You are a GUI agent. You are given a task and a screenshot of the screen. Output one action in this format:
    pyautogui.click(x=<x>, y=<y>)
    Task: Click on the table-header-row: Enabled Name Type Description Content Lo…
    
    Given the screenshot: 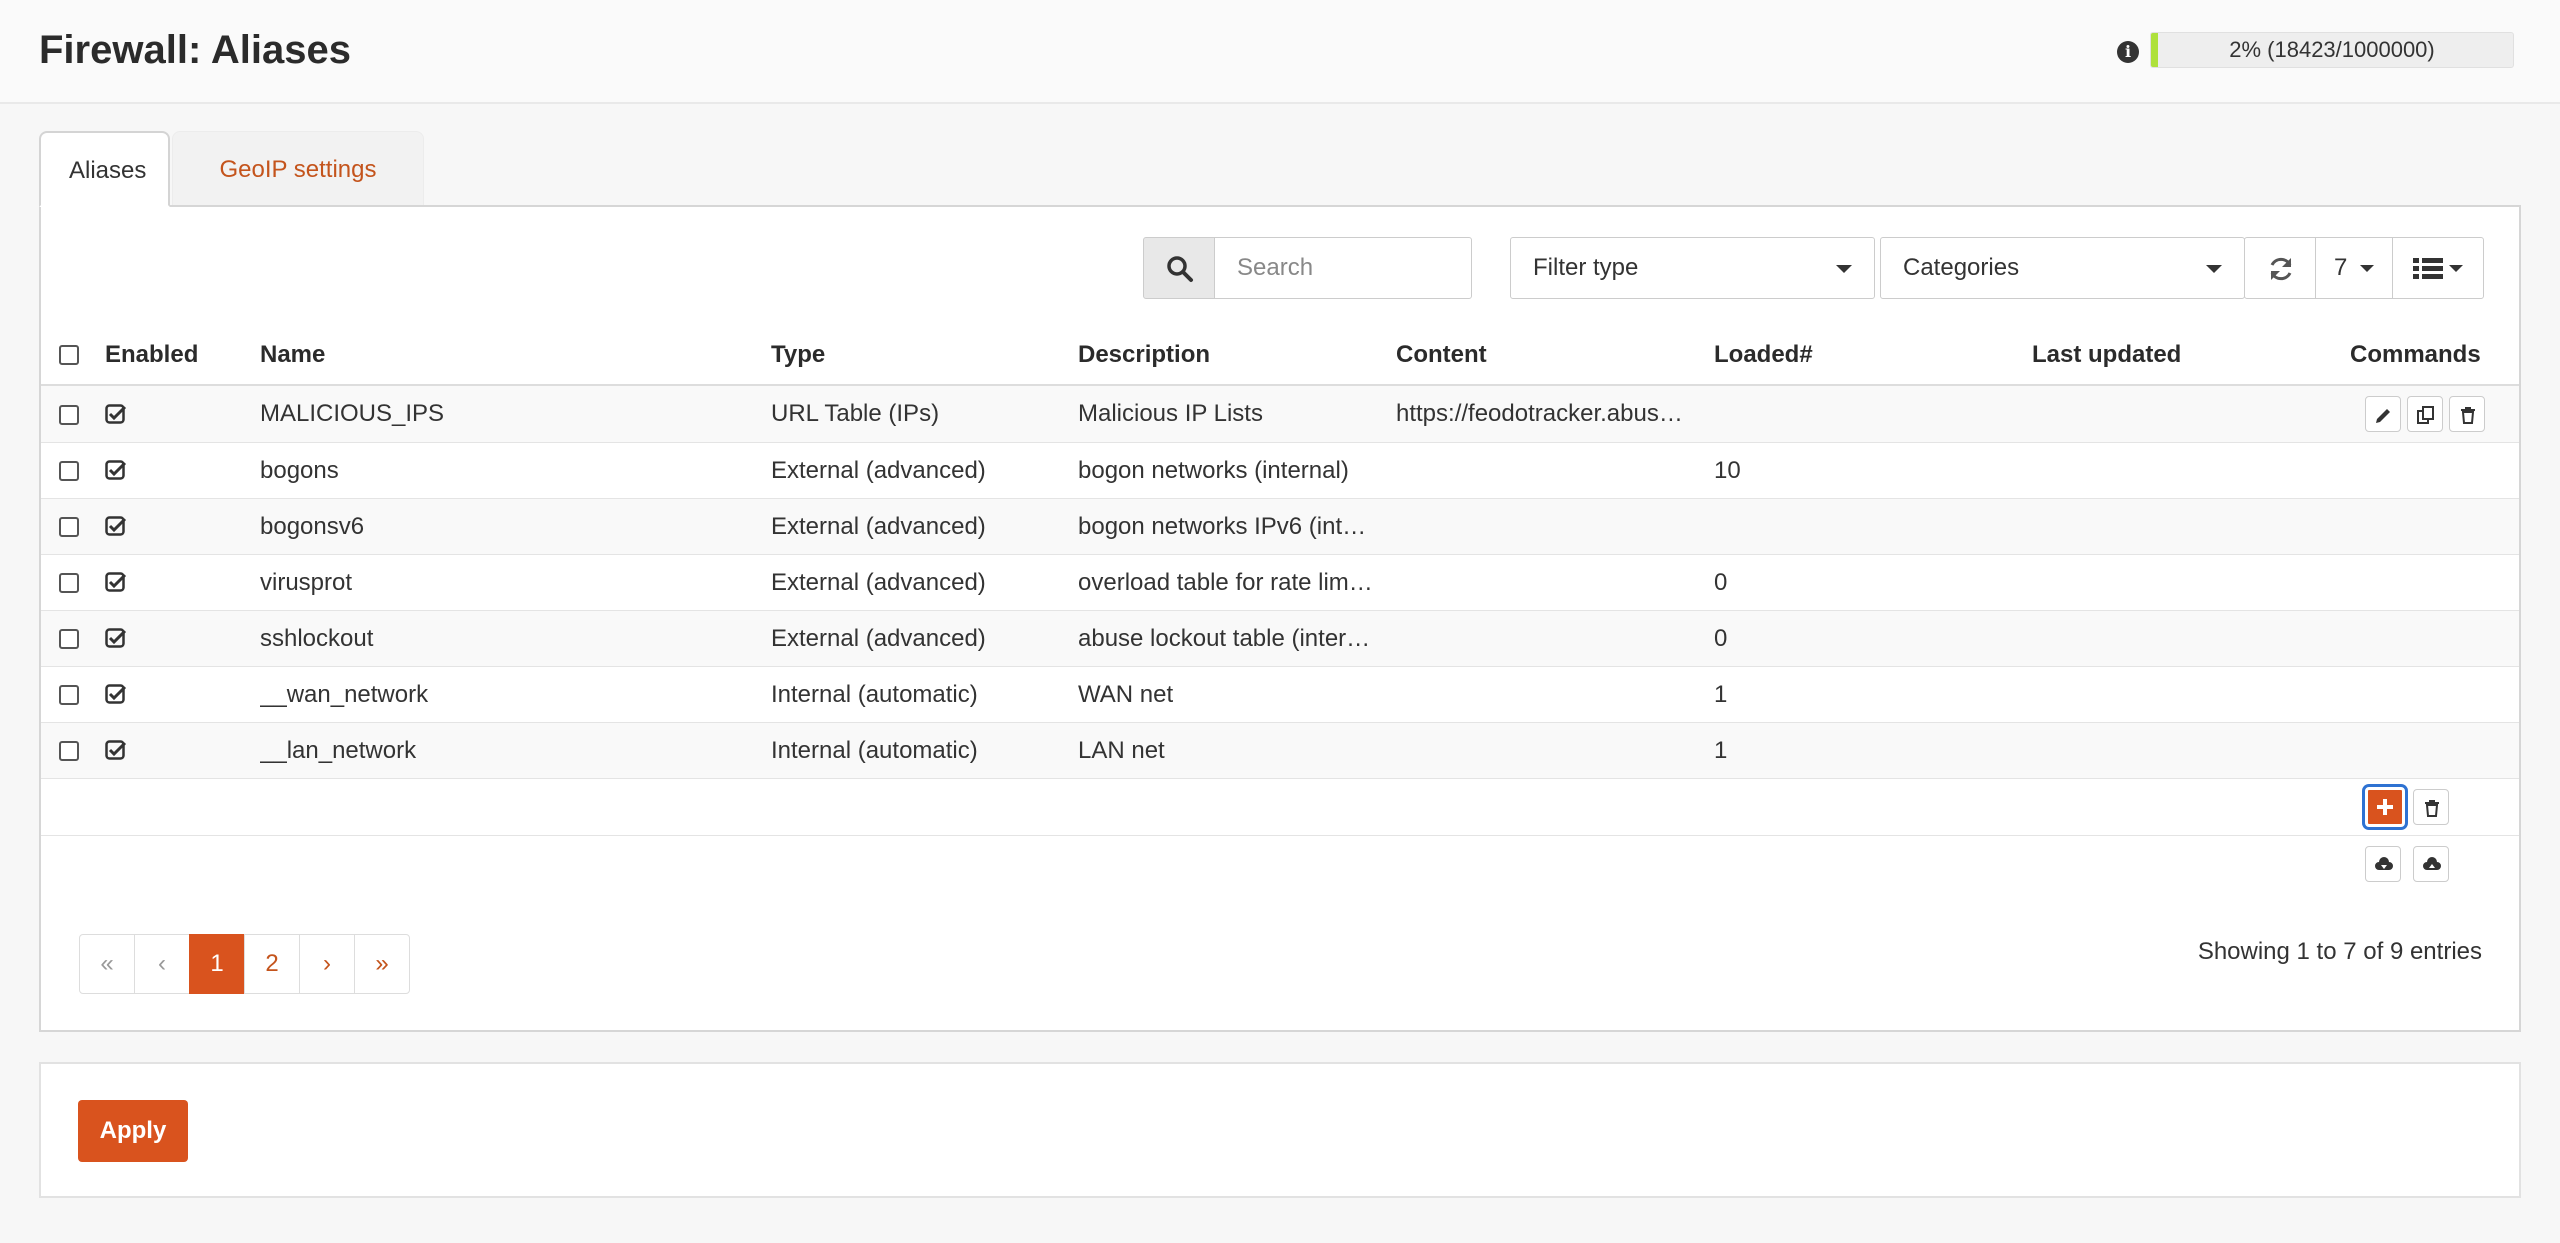 What is the action you would take?
    pyautogui.click(x=1280, y=355)
    